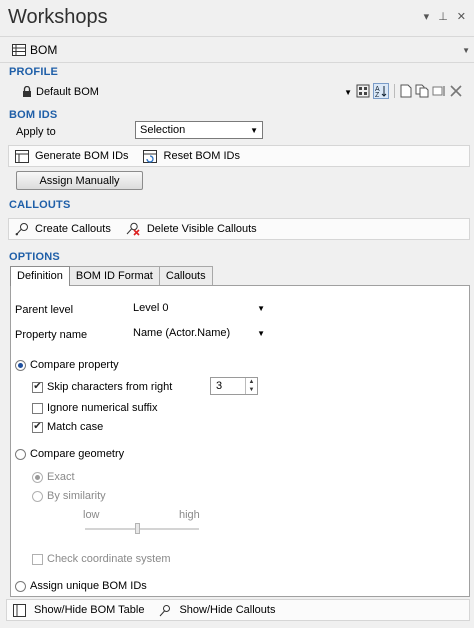 This screenshot has height=628, width=474. I want to click on callouts-toolbar: Create Callouts Delete Visible Callouts, so click(239, 229).